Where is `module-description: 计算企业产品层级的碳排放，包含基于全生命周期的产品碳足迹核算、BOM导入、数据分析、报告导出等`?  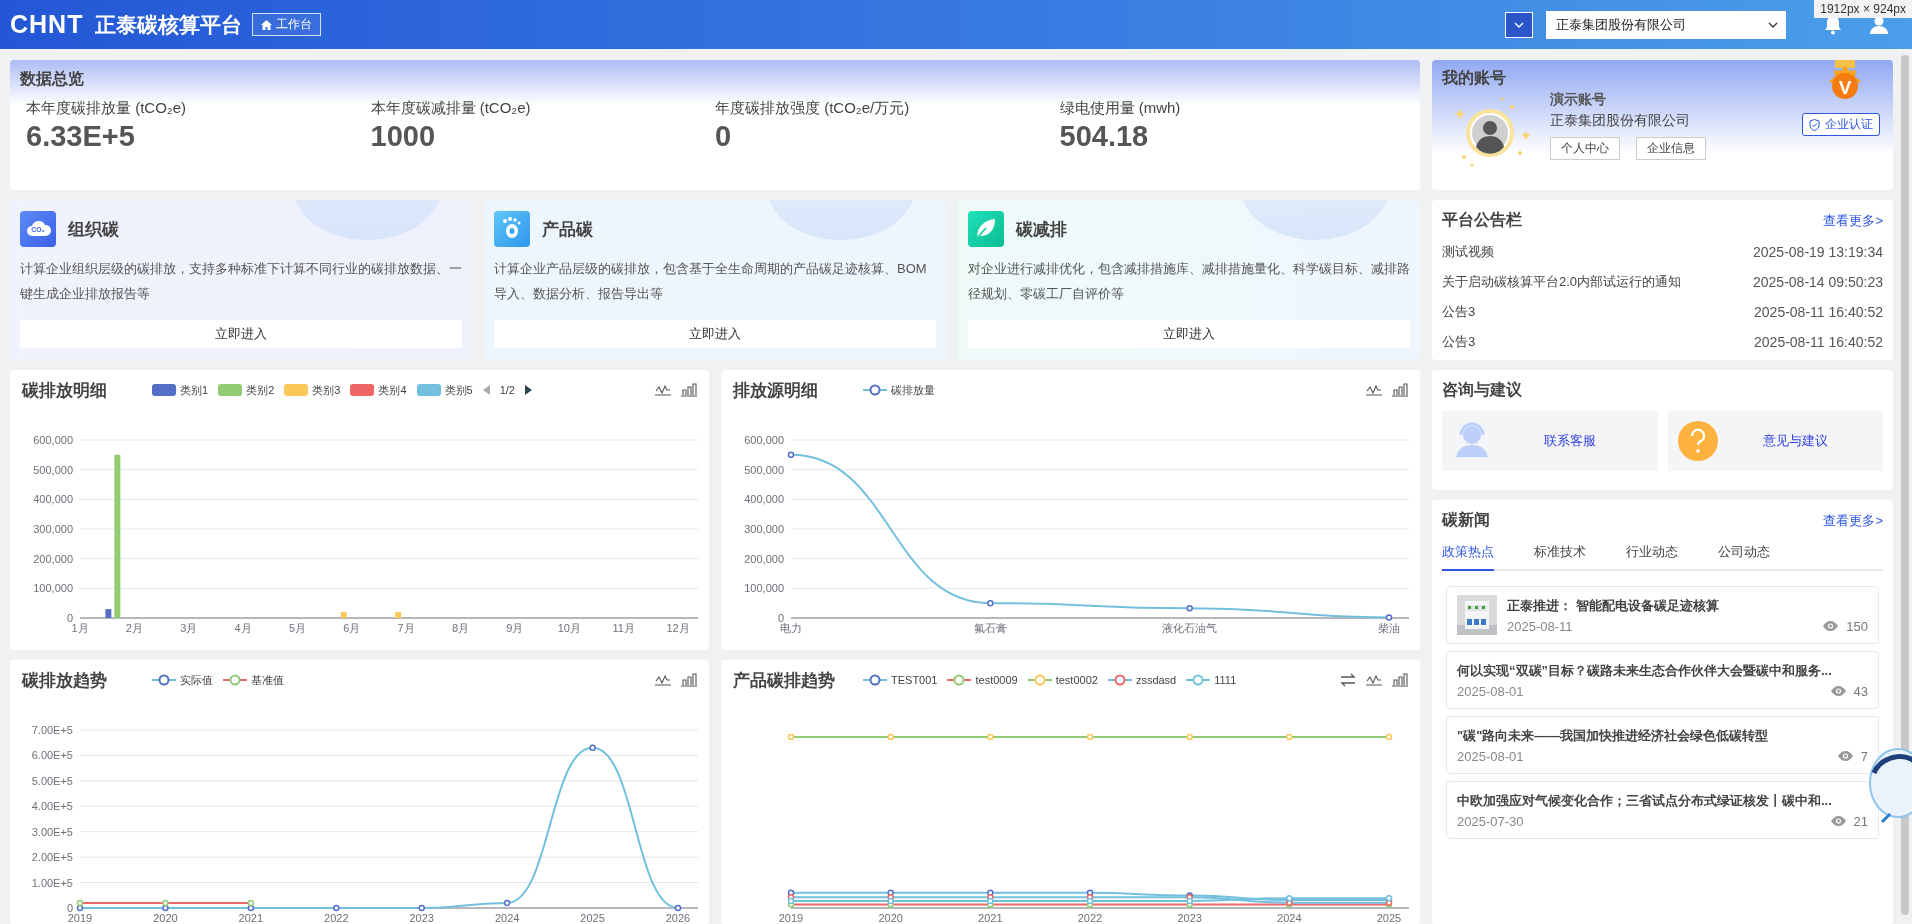 module-description: 计算企业产品层级的碳排放，包含基于全生命周期的产品碳足迹核算、BOM导入、数据分析、报告导出等 is located at coordinates (711, 281).